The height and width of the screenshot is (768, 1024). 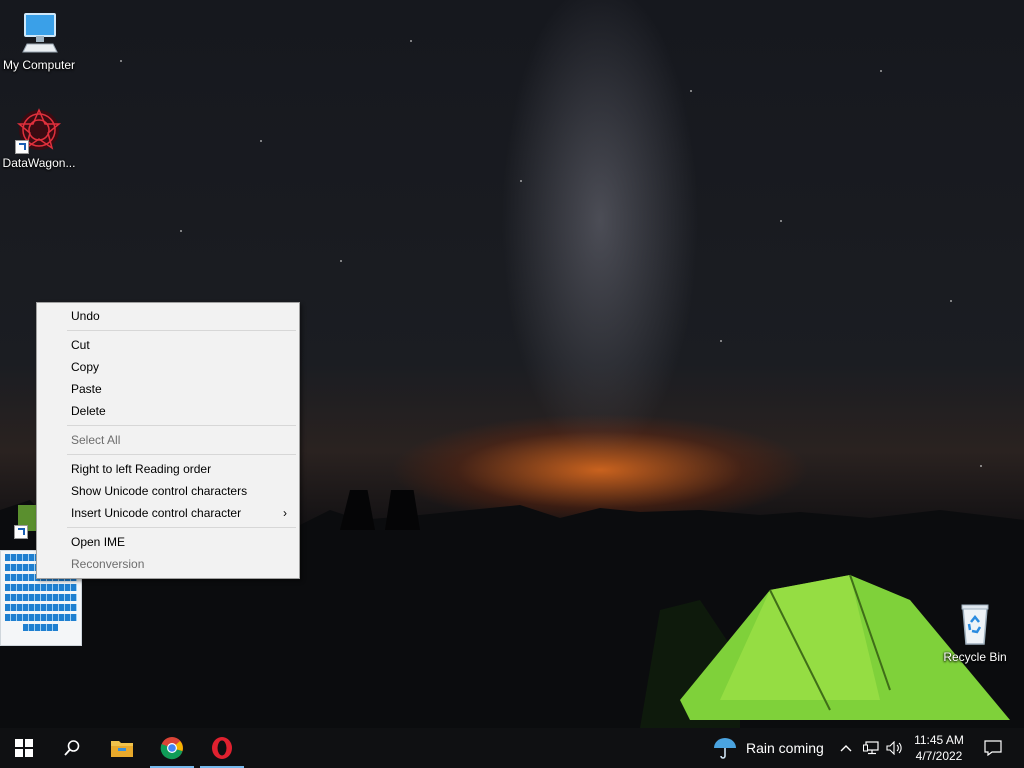 I want to click on desktop-icon-label: My Computer, so click(x=39, y=65).